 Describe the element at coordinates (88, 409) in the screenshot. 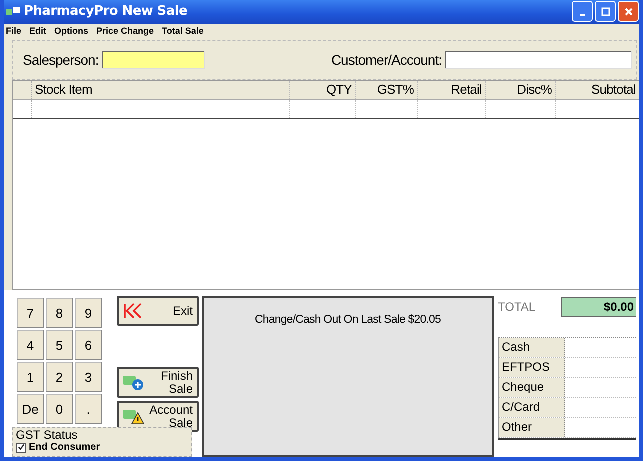

I see `keypad-key: .` at that location.